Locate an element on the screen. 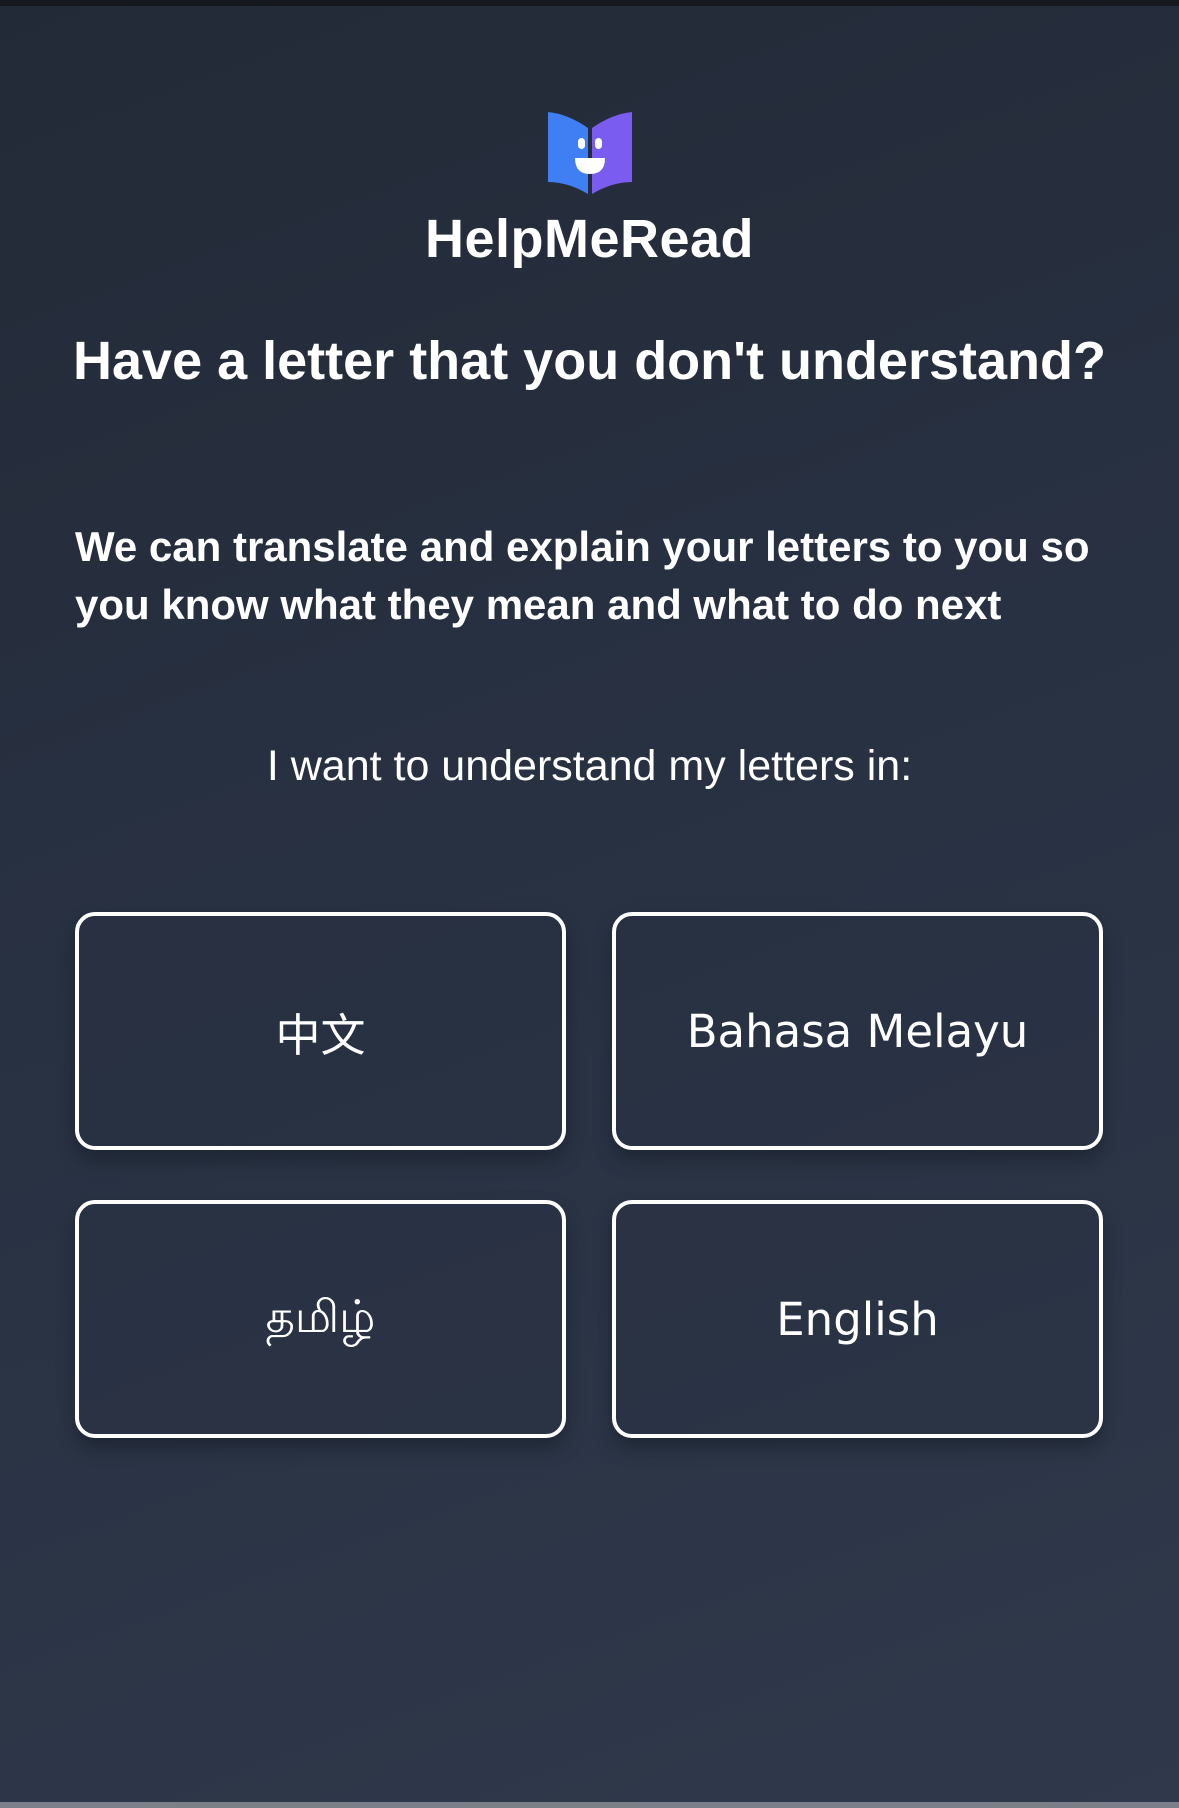 This screenshot has width=1179, height=1808. app-title: HelpMeRead is located at coordinates (589, 239).